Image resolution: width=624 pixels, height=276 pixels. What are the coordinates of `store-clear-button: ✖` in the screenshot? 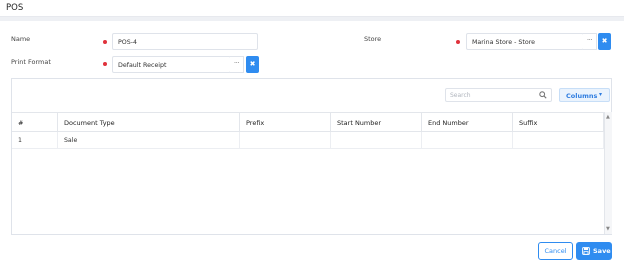 It's located at (604, 41).